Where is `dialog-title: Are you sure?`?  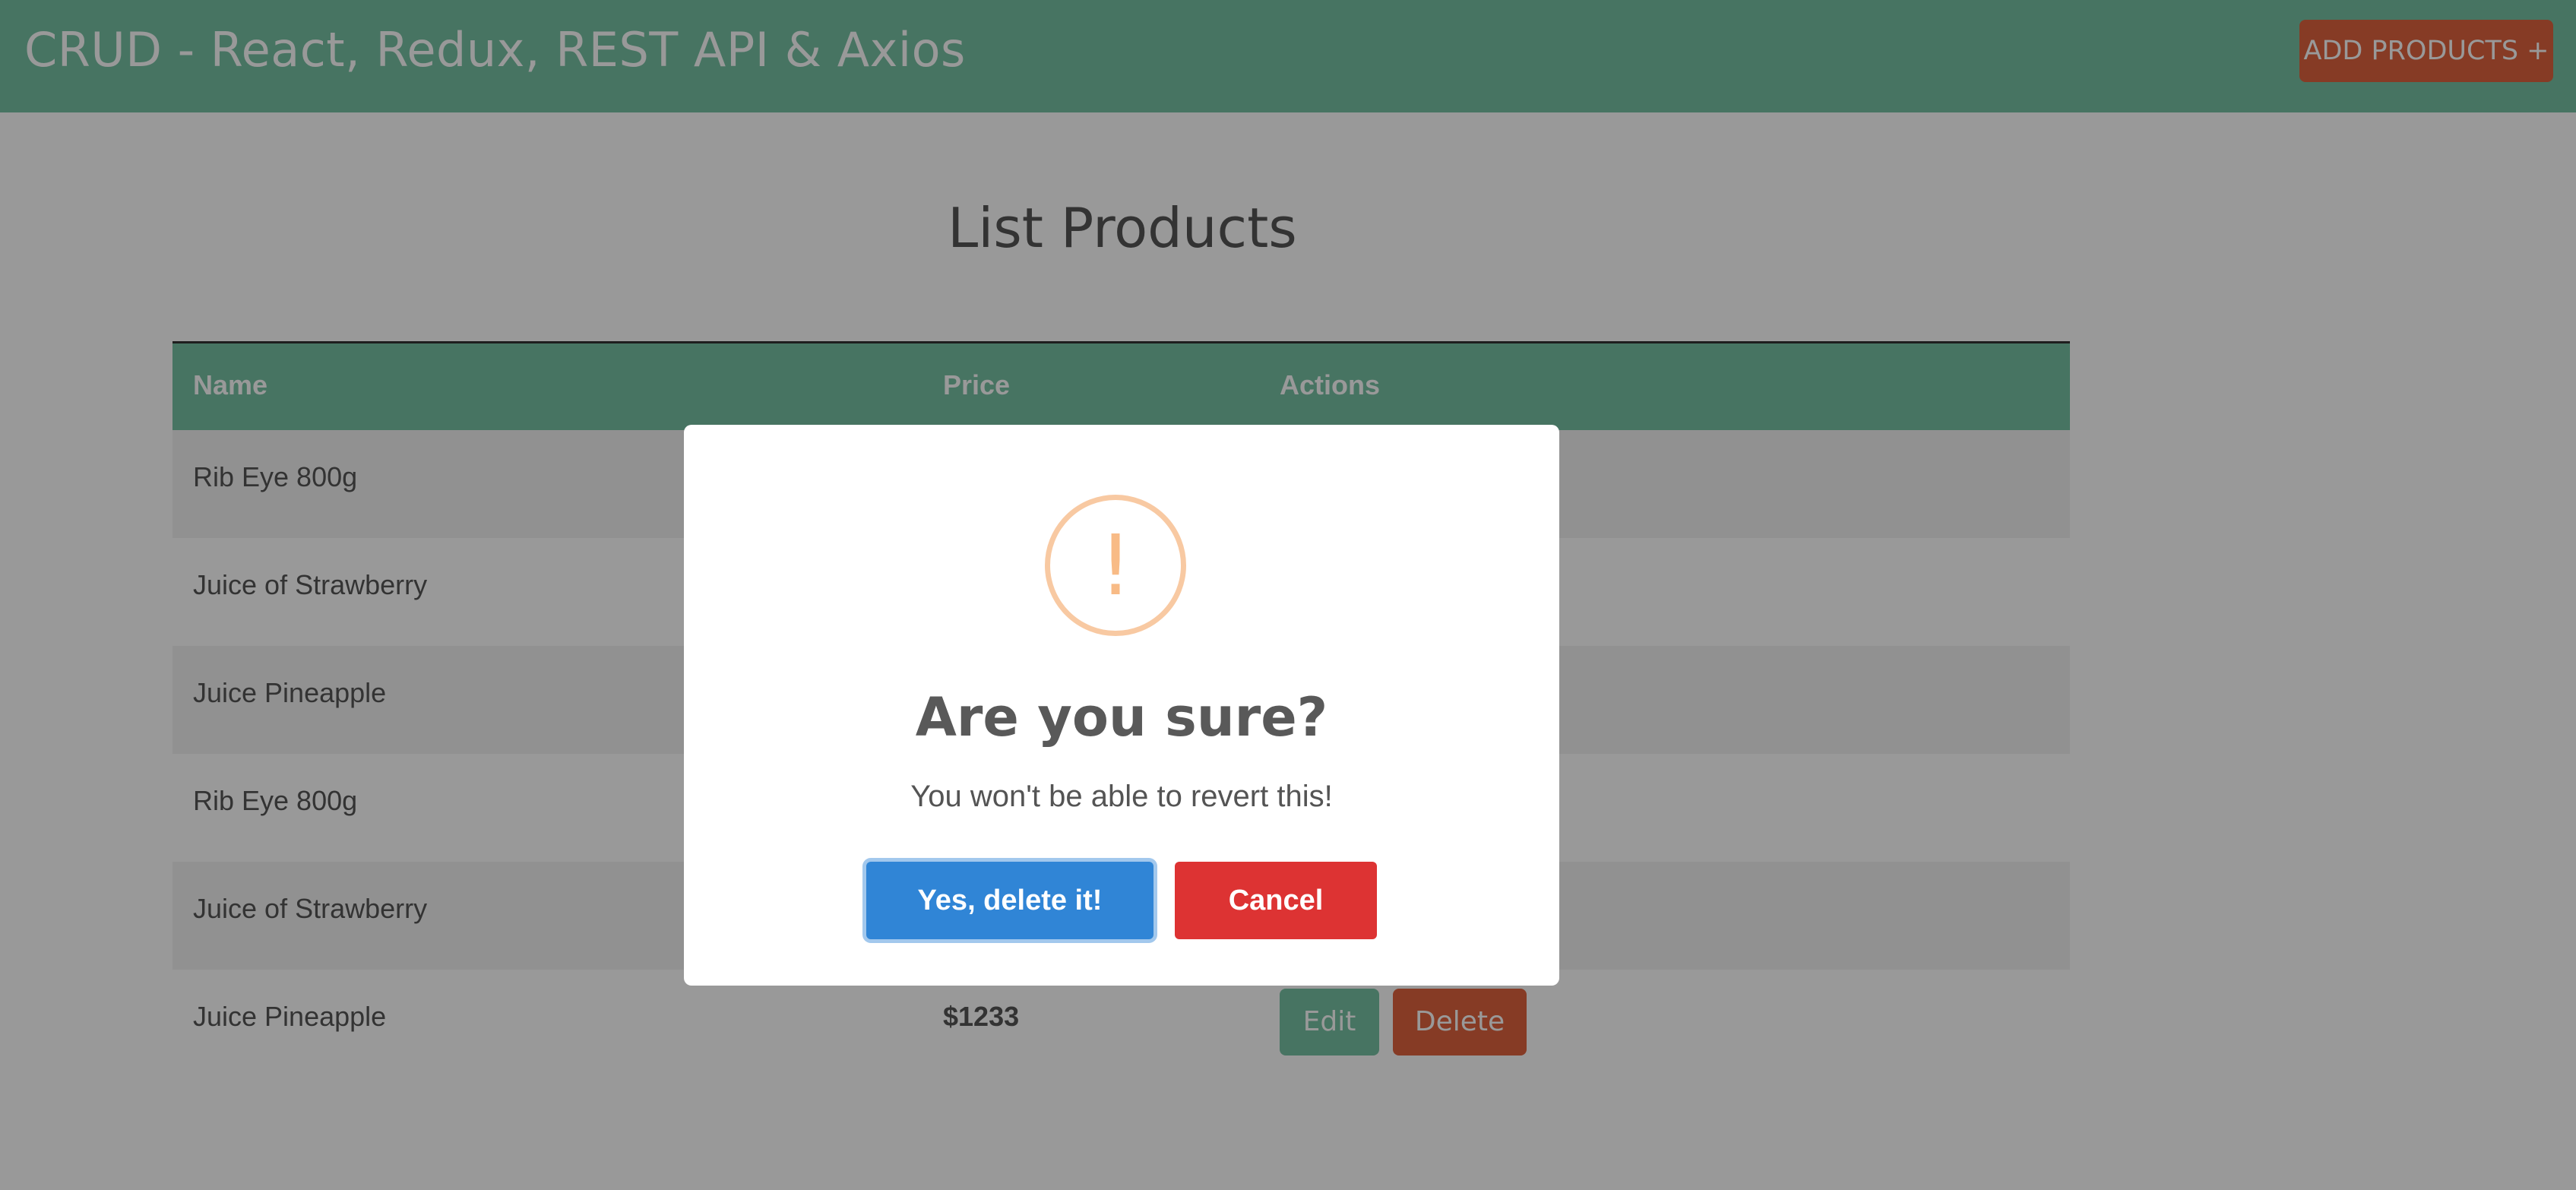
dialog-title: Are you sure? is located at coordinates (1121, 717).